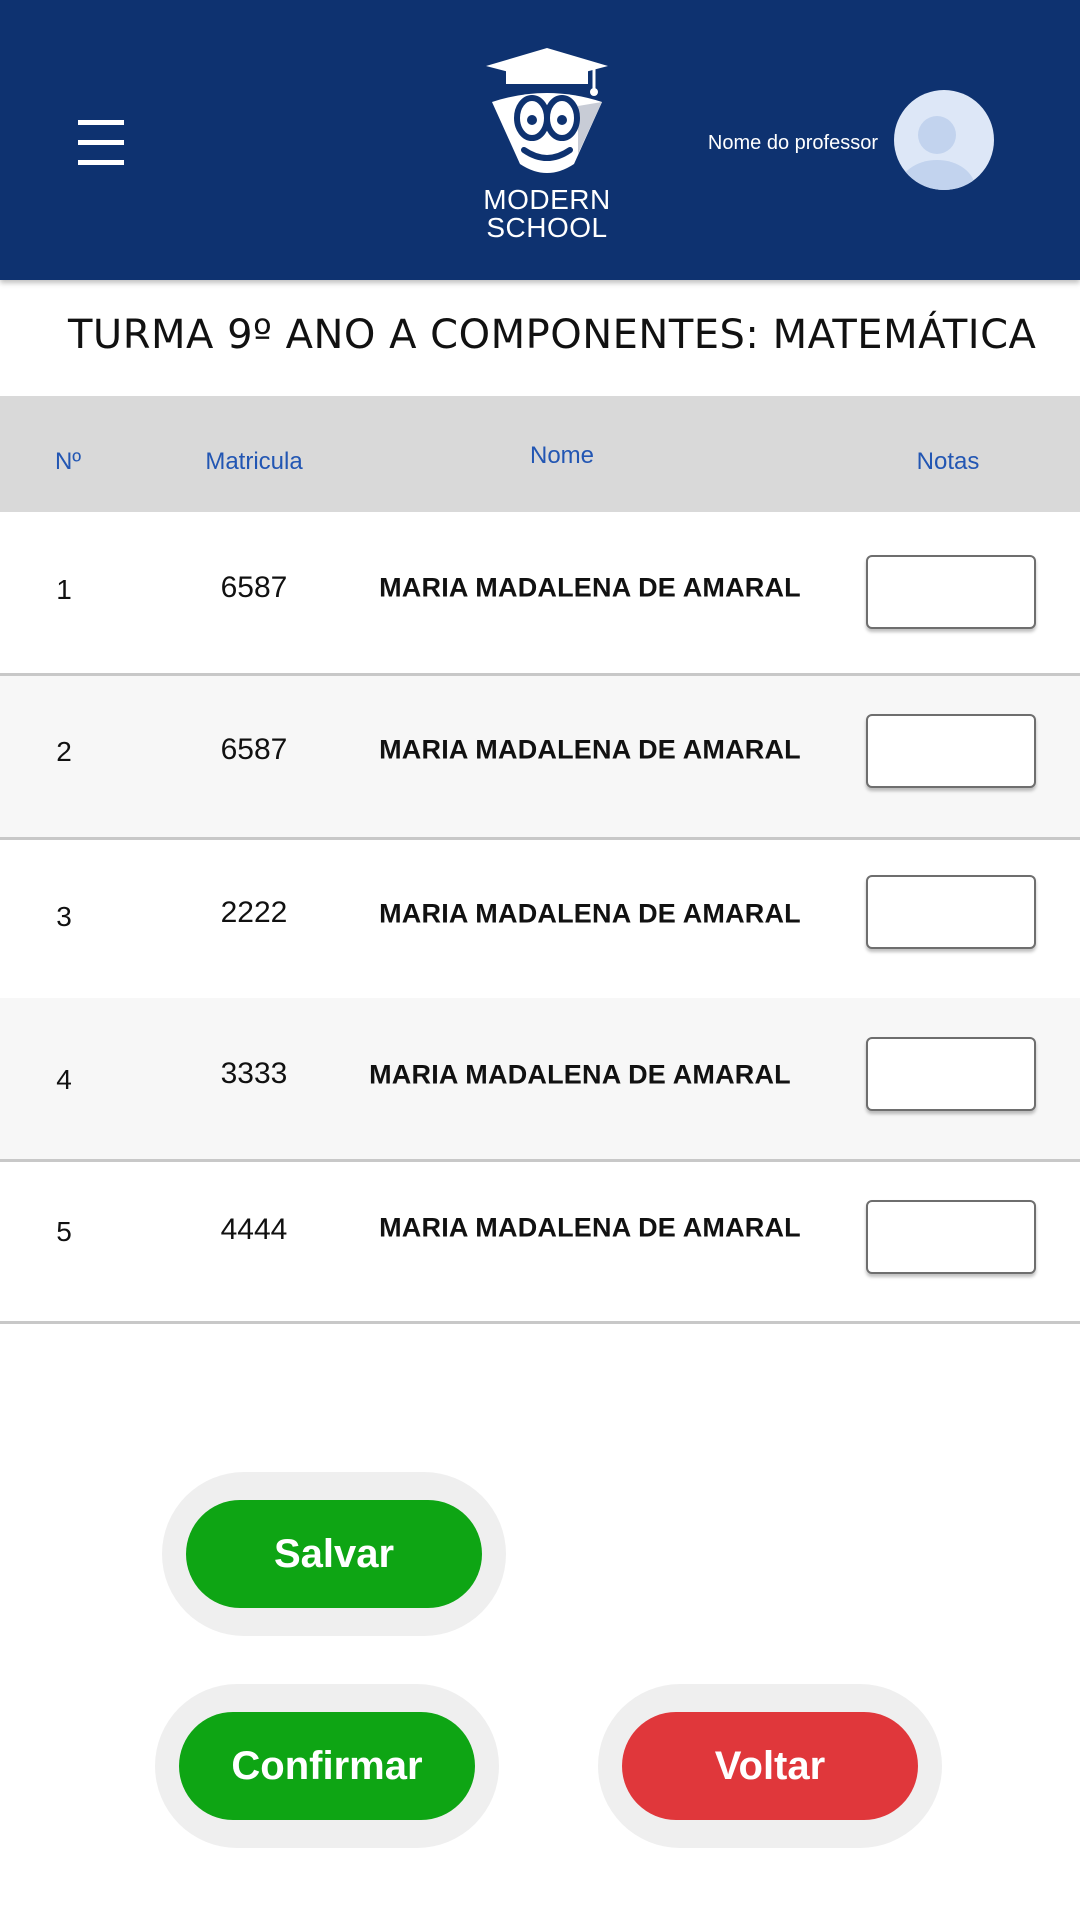  What do you see at coordinates (547, 199) in the screenshot?
I see `logo-text-modern: MODERN` at bounding box center [547, 199].